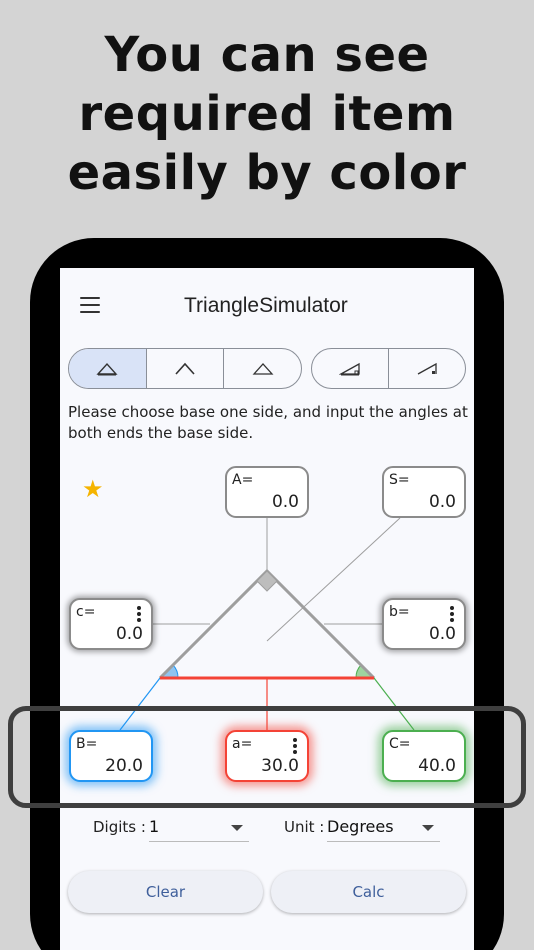  I want to click on field-A-value: 0.0, so click(285, 502).